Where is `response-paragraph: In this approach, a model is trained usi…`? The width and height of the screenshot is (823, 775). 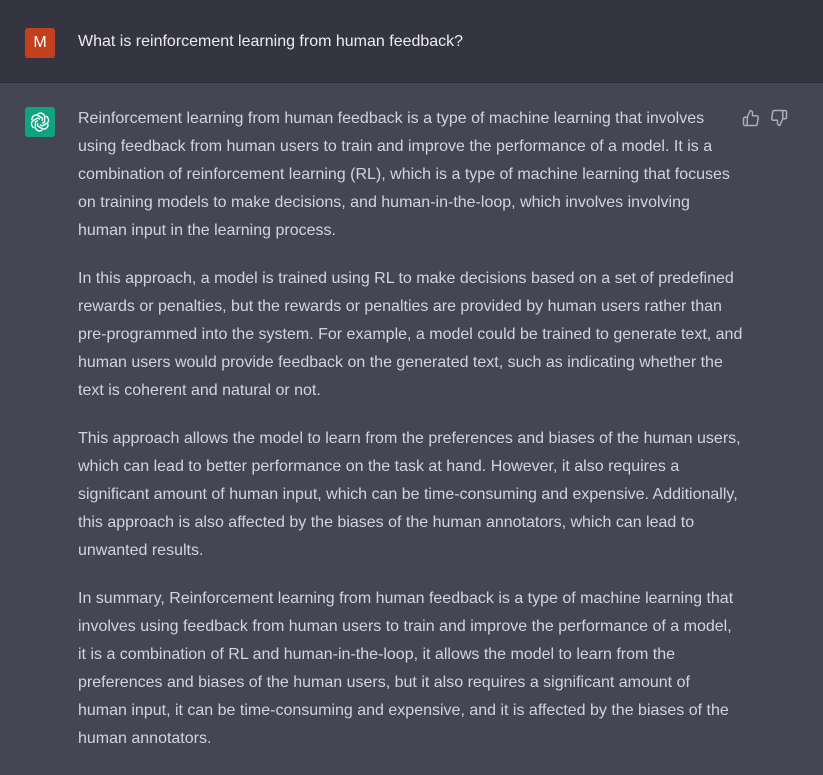 response-paragraph: In this approach, a model is trained usi… is located at coordinates (410, 334).